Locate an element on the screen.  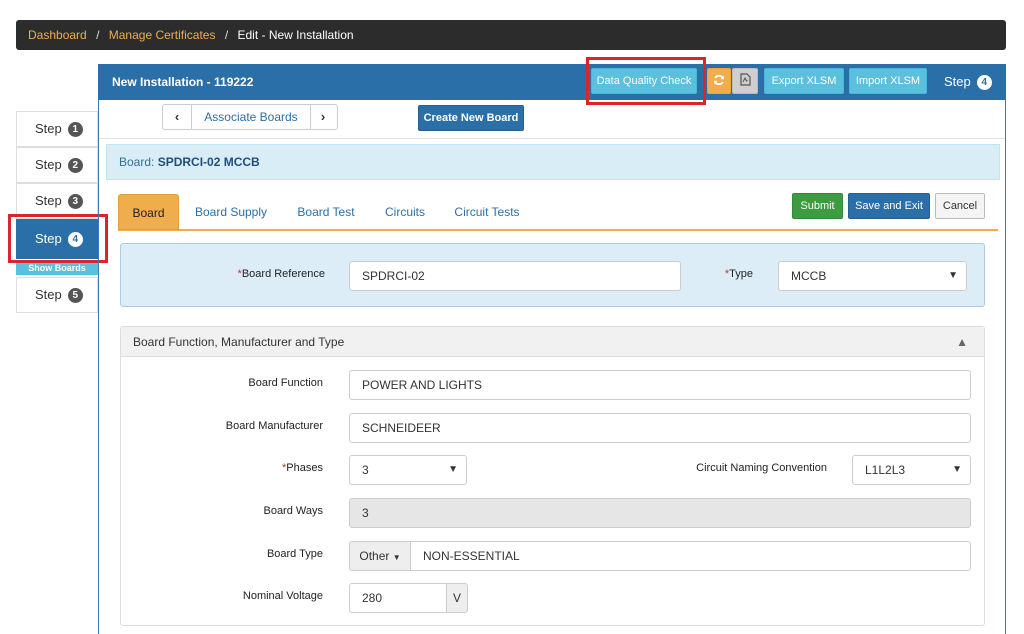
associate-boards-pager: ‹ Associate Boards › is located at coordinates (250, 117).